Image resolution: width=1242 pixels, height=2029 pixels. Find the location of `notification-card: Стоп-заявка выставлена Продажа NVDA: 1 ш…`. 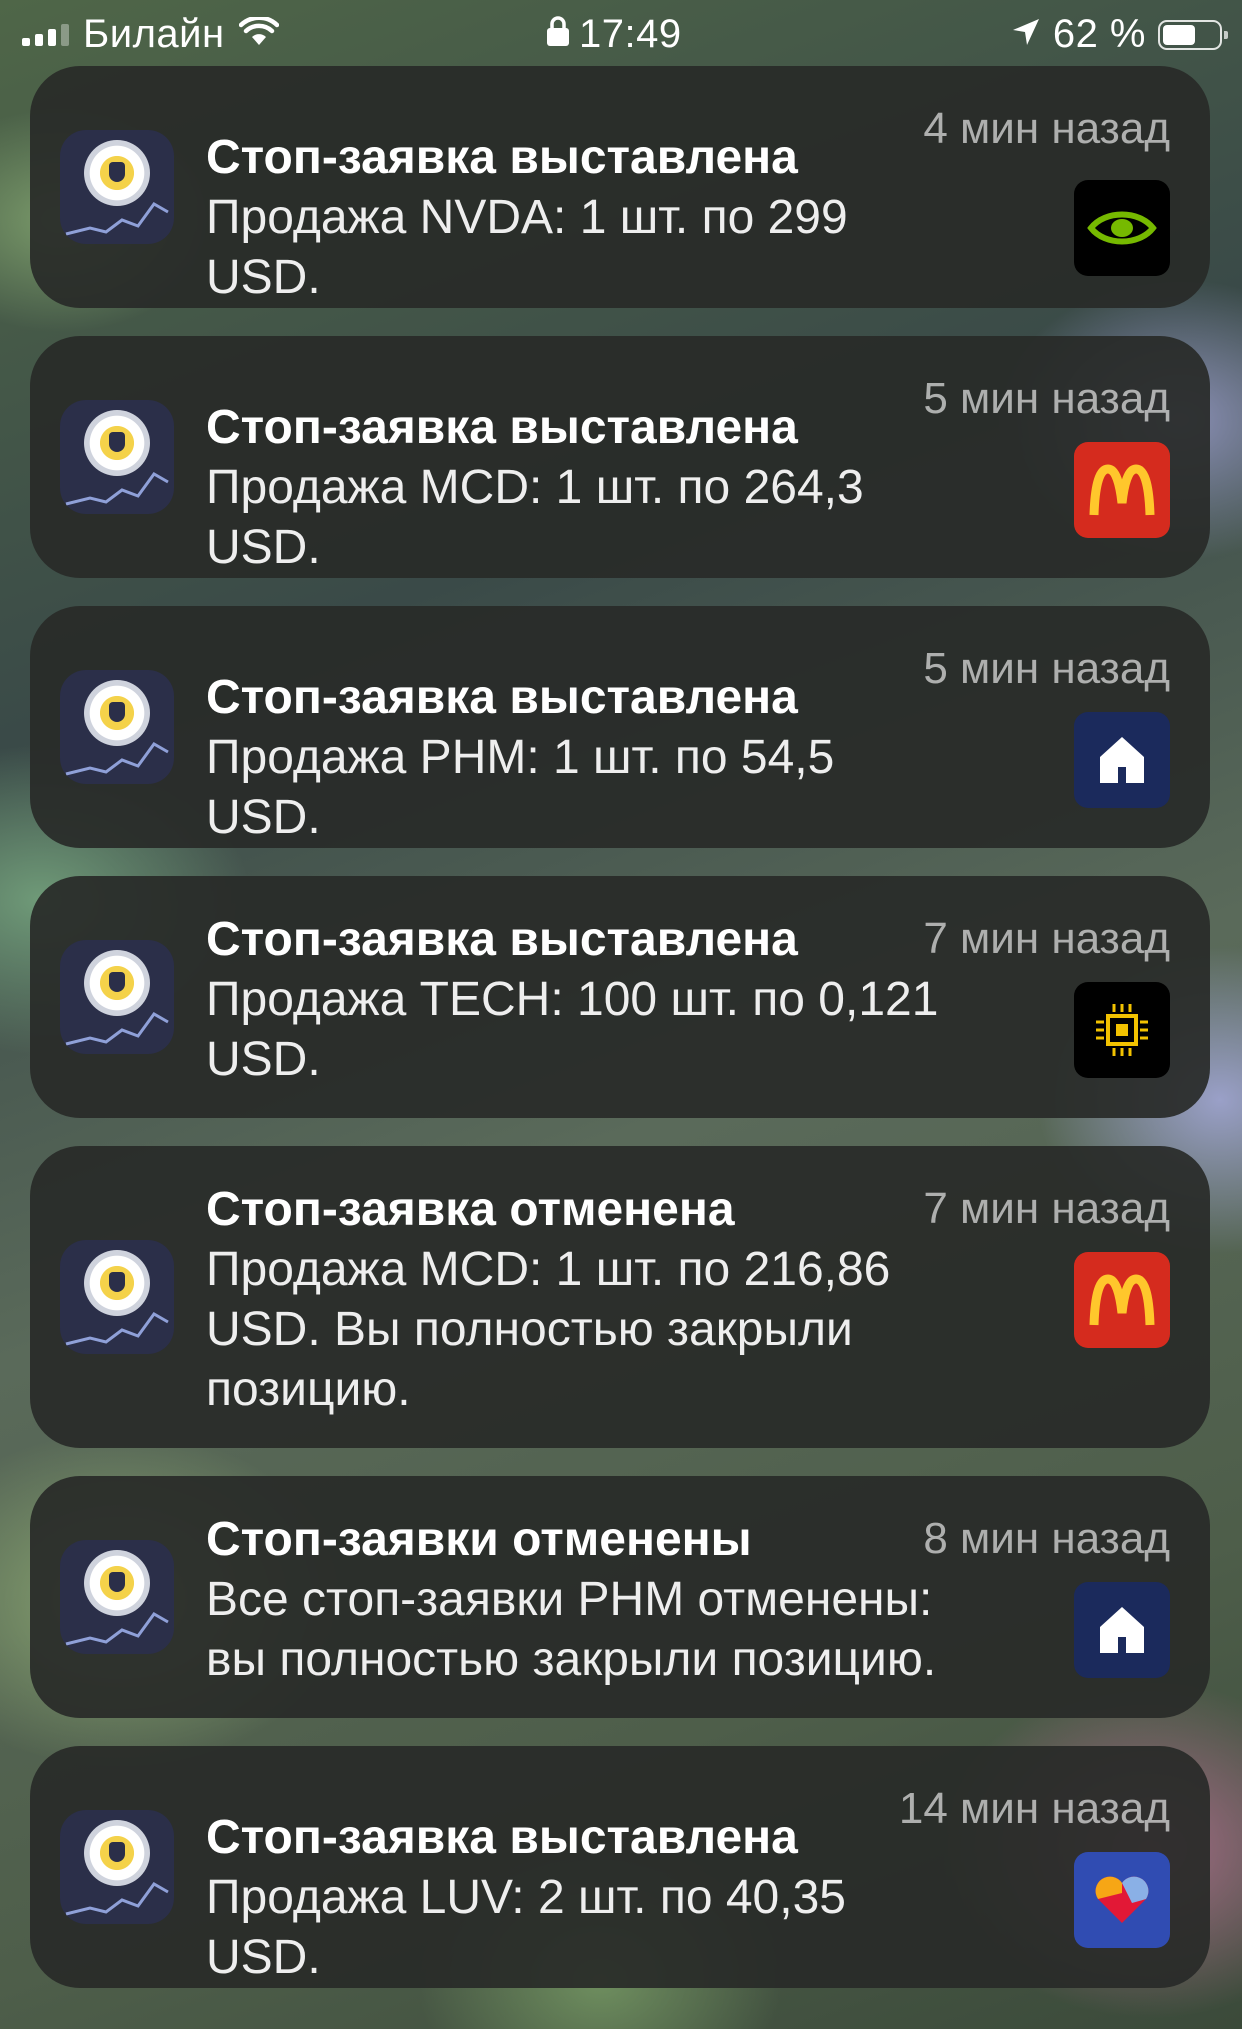

notification-card: Стоп-заявка выставлена Продажа NVDA: 1 ш… is located at coordinates (620, 187).